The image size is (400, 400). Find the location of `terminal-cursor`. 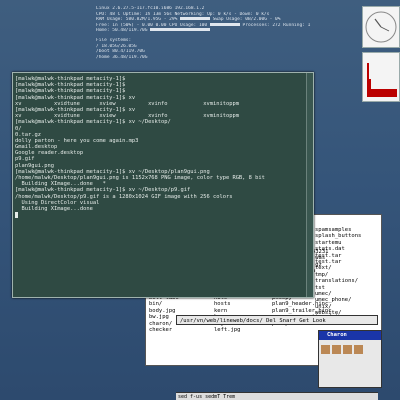

terminal-cursor is located at coordinates (16, 215).